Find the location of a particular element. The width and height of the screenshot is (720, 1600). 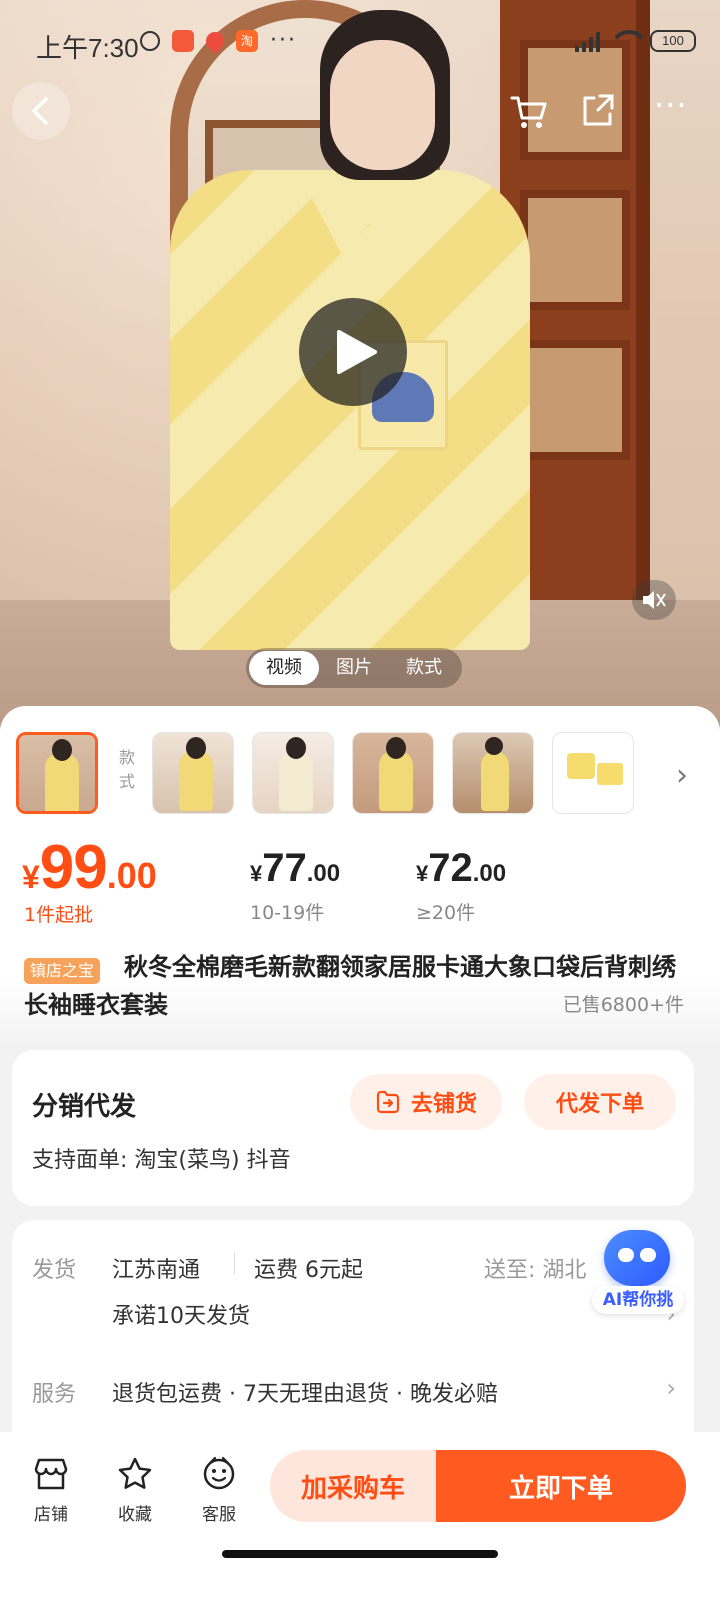

share-button is located at coordinates (598, 114).